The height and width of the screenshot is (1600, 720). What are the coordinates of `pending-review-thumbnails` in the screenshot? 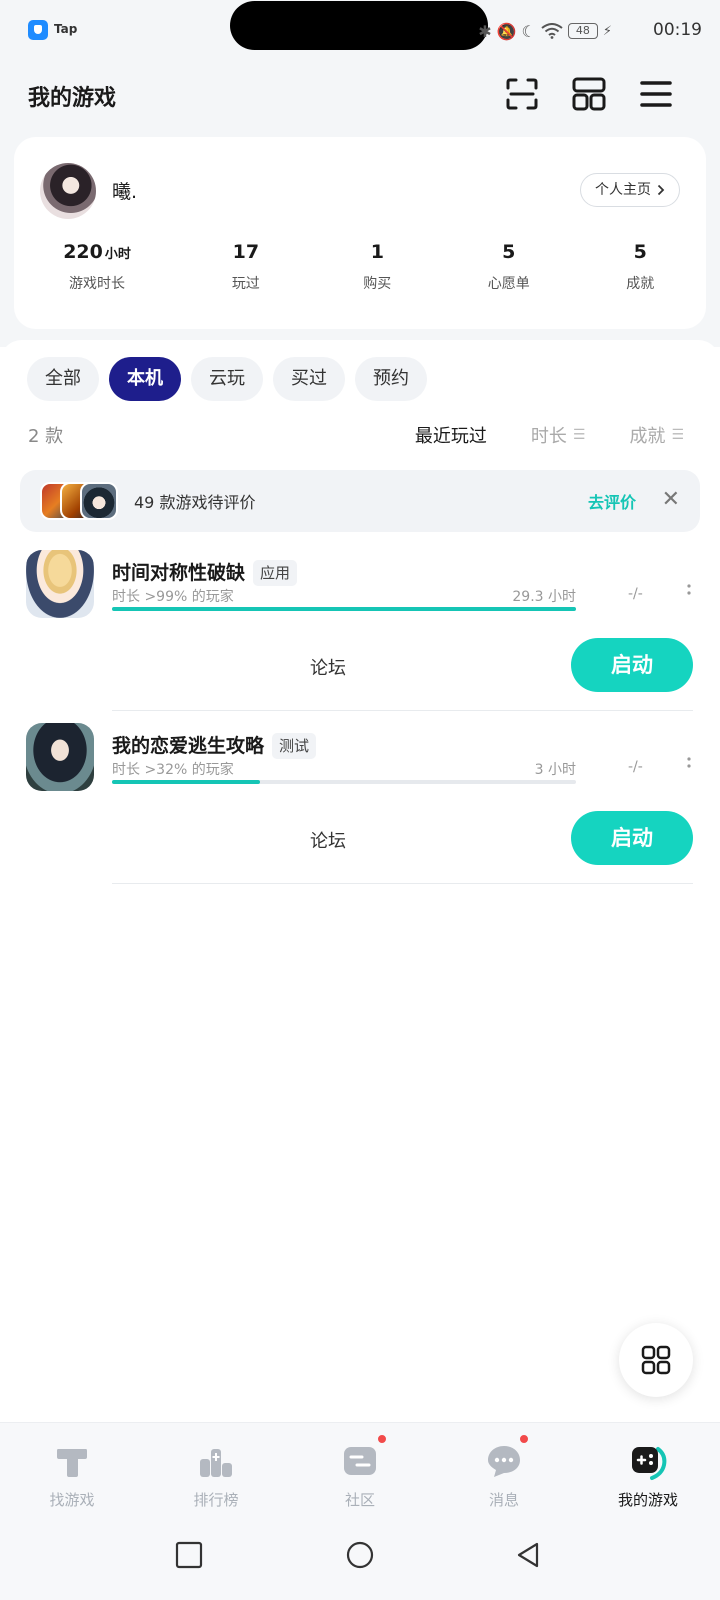 It's located at (85, 501).